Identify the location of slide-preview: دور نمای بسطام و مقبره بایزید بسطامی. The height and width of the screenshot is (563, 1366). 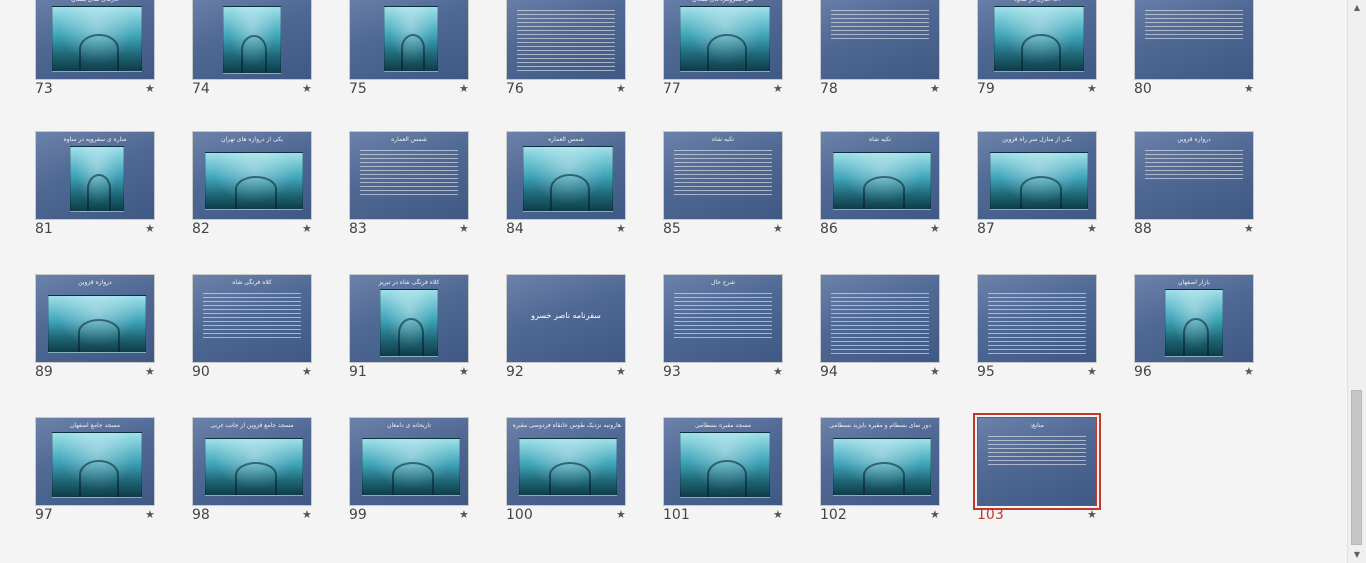
(880, 461).